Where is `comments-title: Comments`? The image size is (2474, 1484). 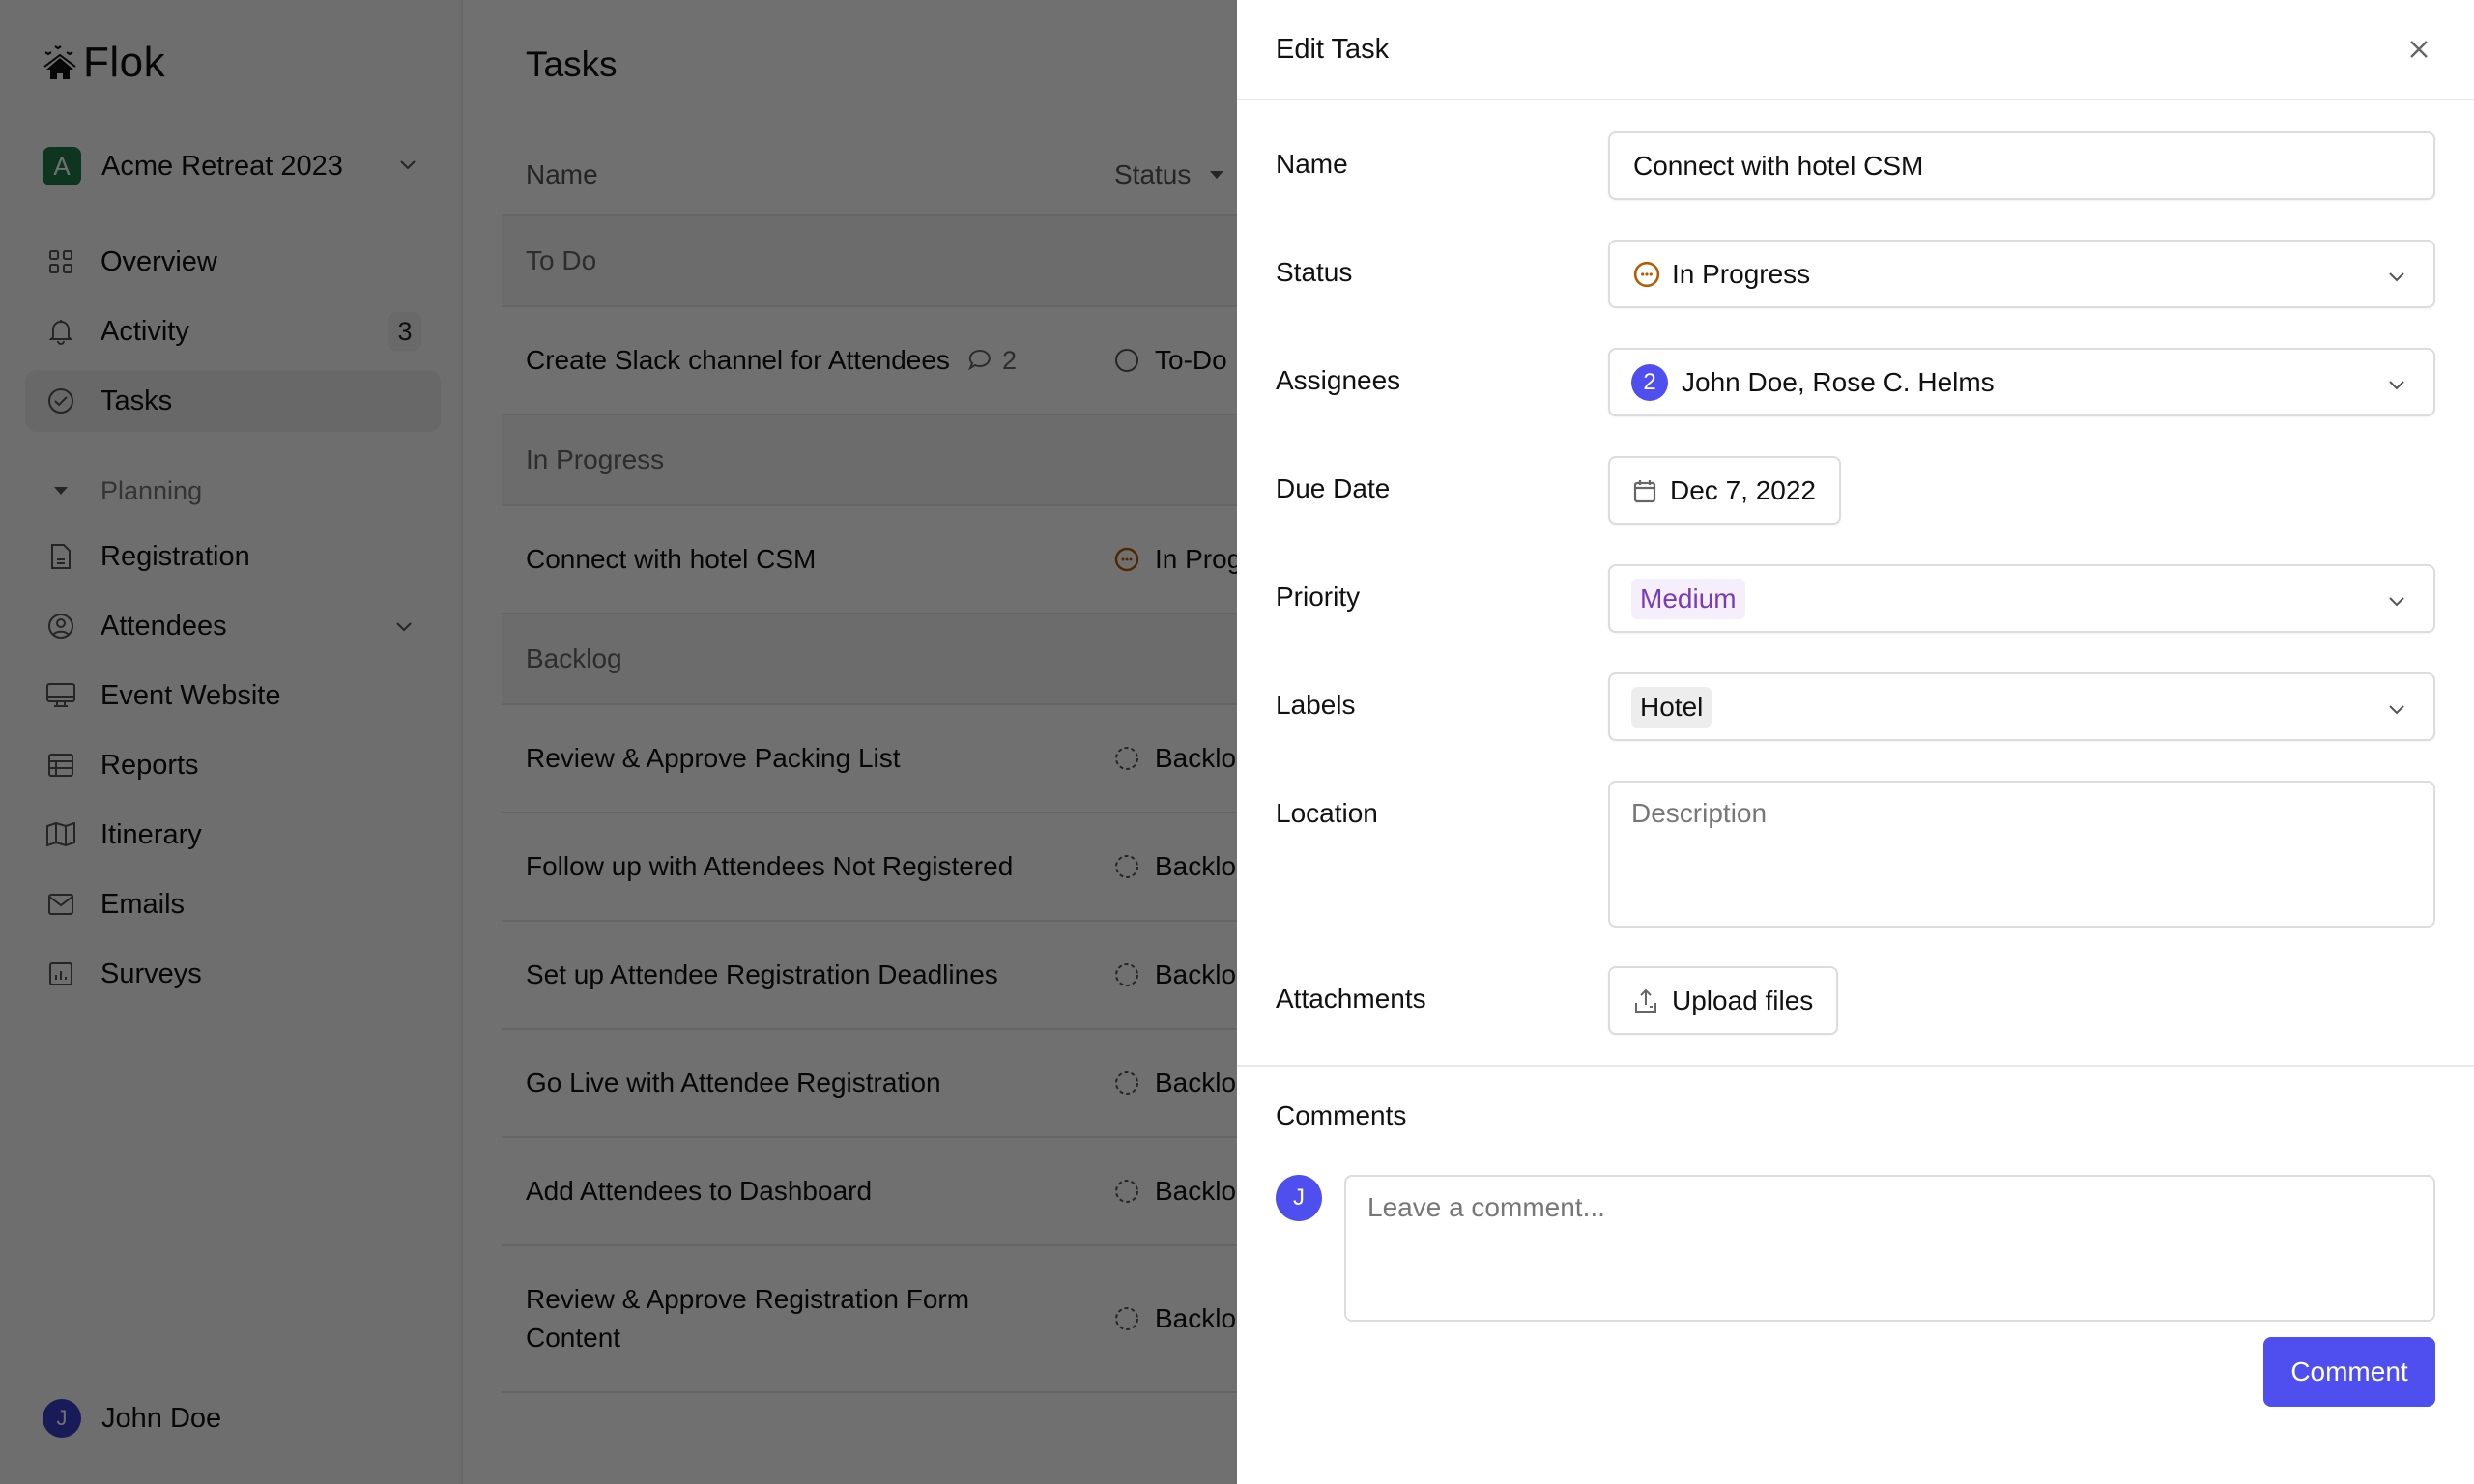 comments-title: Comments is located at coordinates (1342, 1115).